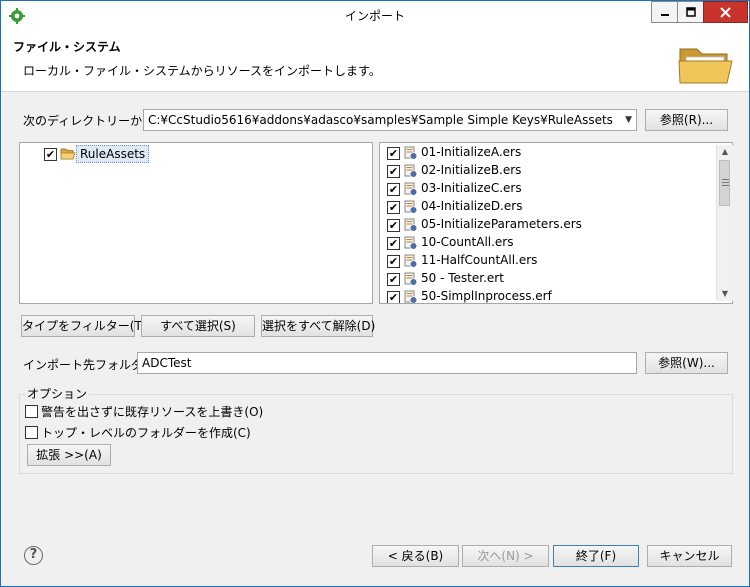  Describe the element at coordinates (501, 224) in the screenshot. I see `file-name: 05-InitializeParameters.ers` at that location.